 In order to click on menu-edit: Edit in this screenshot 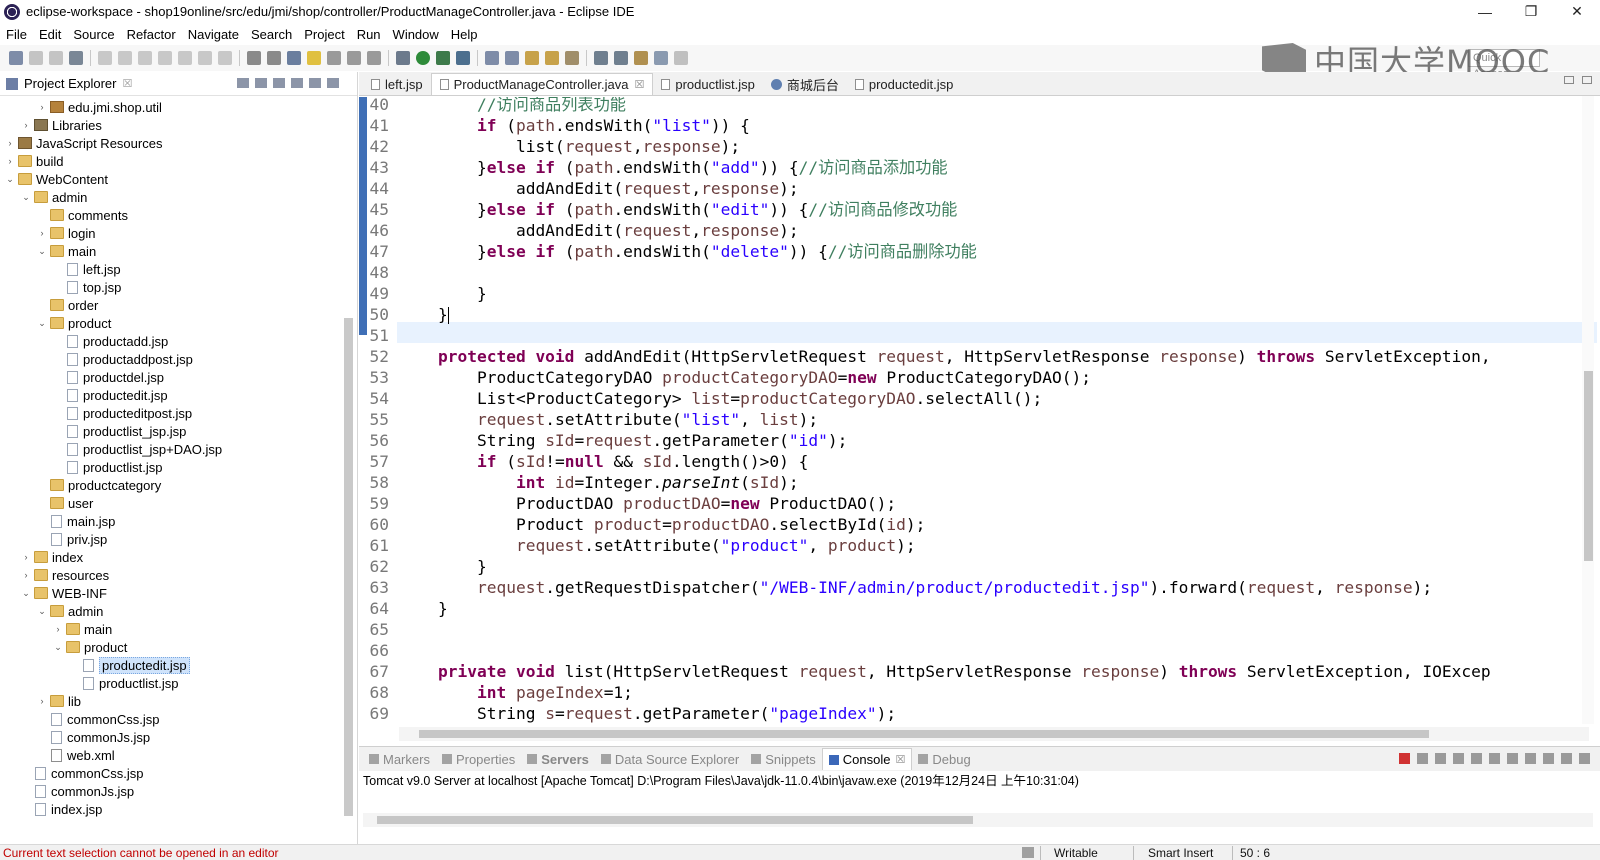, I will do `click(50, 34)`.